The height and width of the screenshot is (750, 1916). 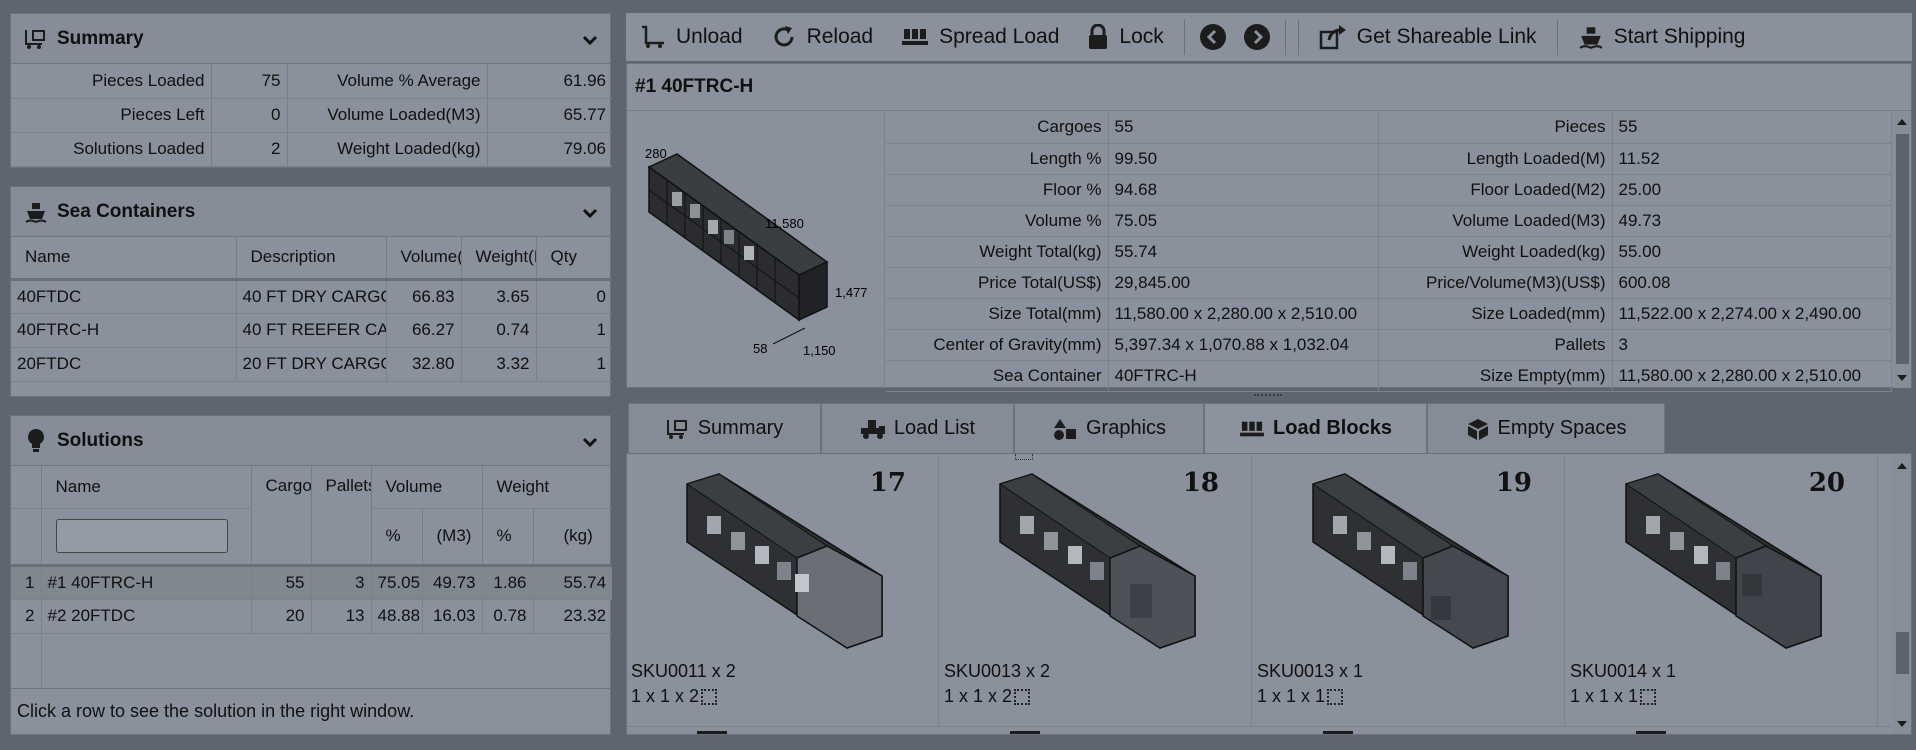 What do you see at coordinates (1752, 376) in the screenshot?
I see `detail-value: 11,580.00 x 2,280.00 x 2,510.00` at bounding box center [1752, 376].